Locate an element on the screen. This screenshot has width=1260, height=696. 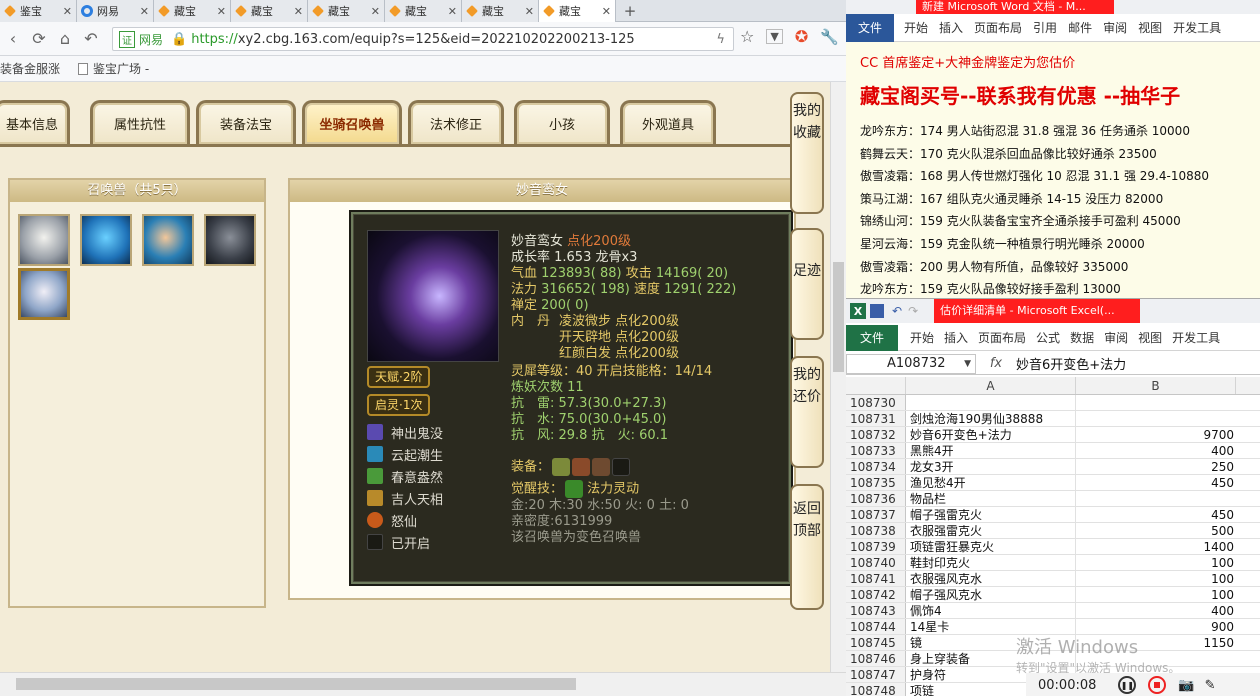
cell-a: 剑烛沧海190男仙38888 is located at coordinates (991, 418).